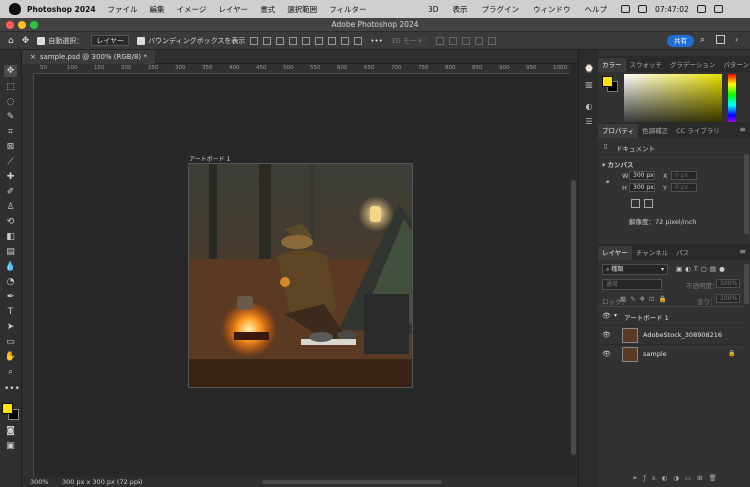 This screenshot has width=750, height=487. Describe the element at coordinates (671, 315) in the screenshot. I see `layer-row-artboard: 👁 ▾ アートボード 1` at that location.